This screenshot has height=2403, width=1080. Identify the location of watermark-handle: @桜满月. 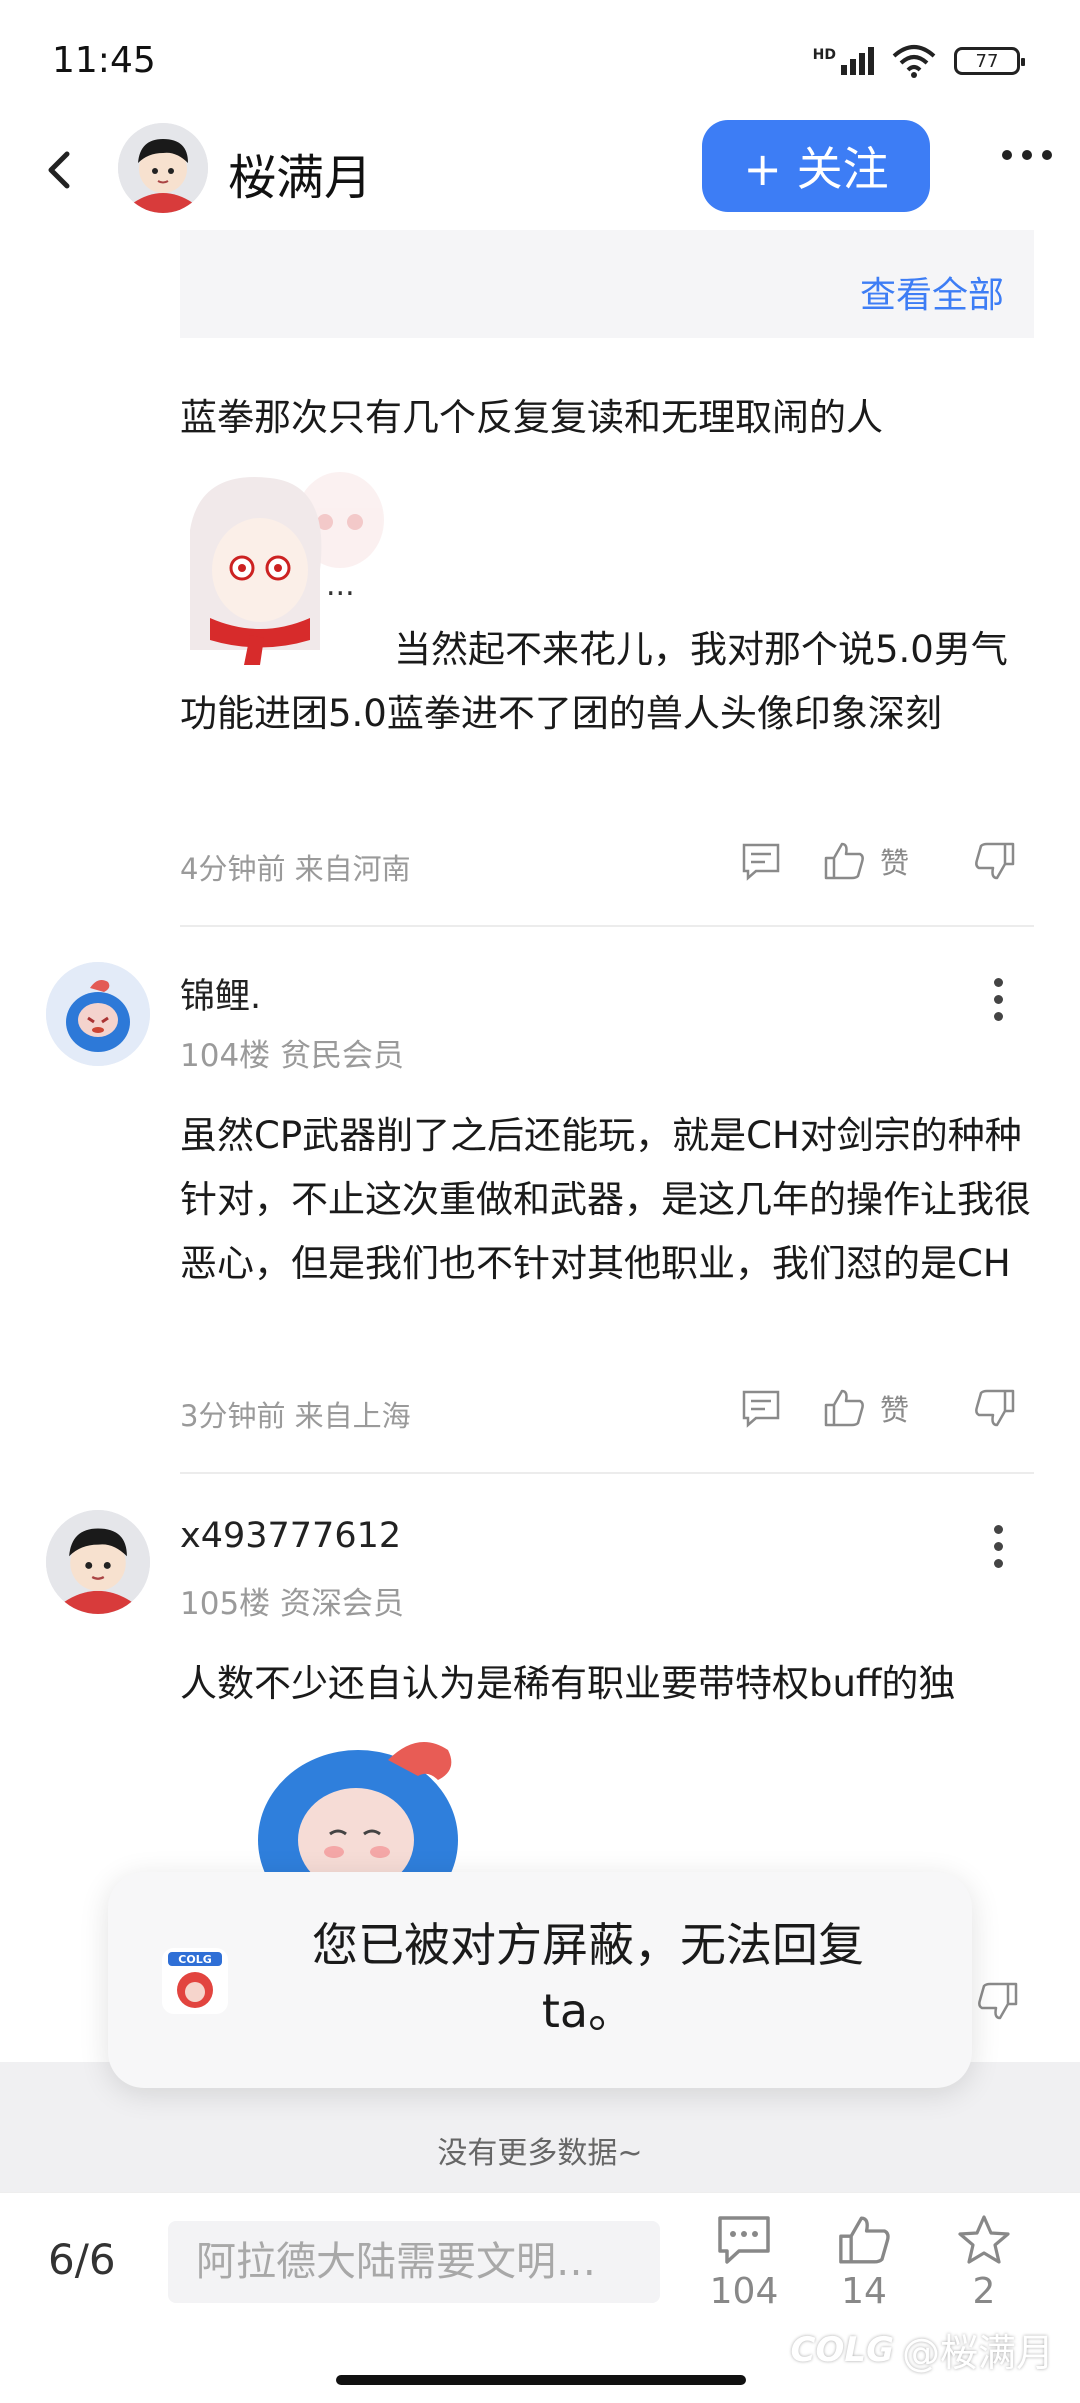
(977, 2353).